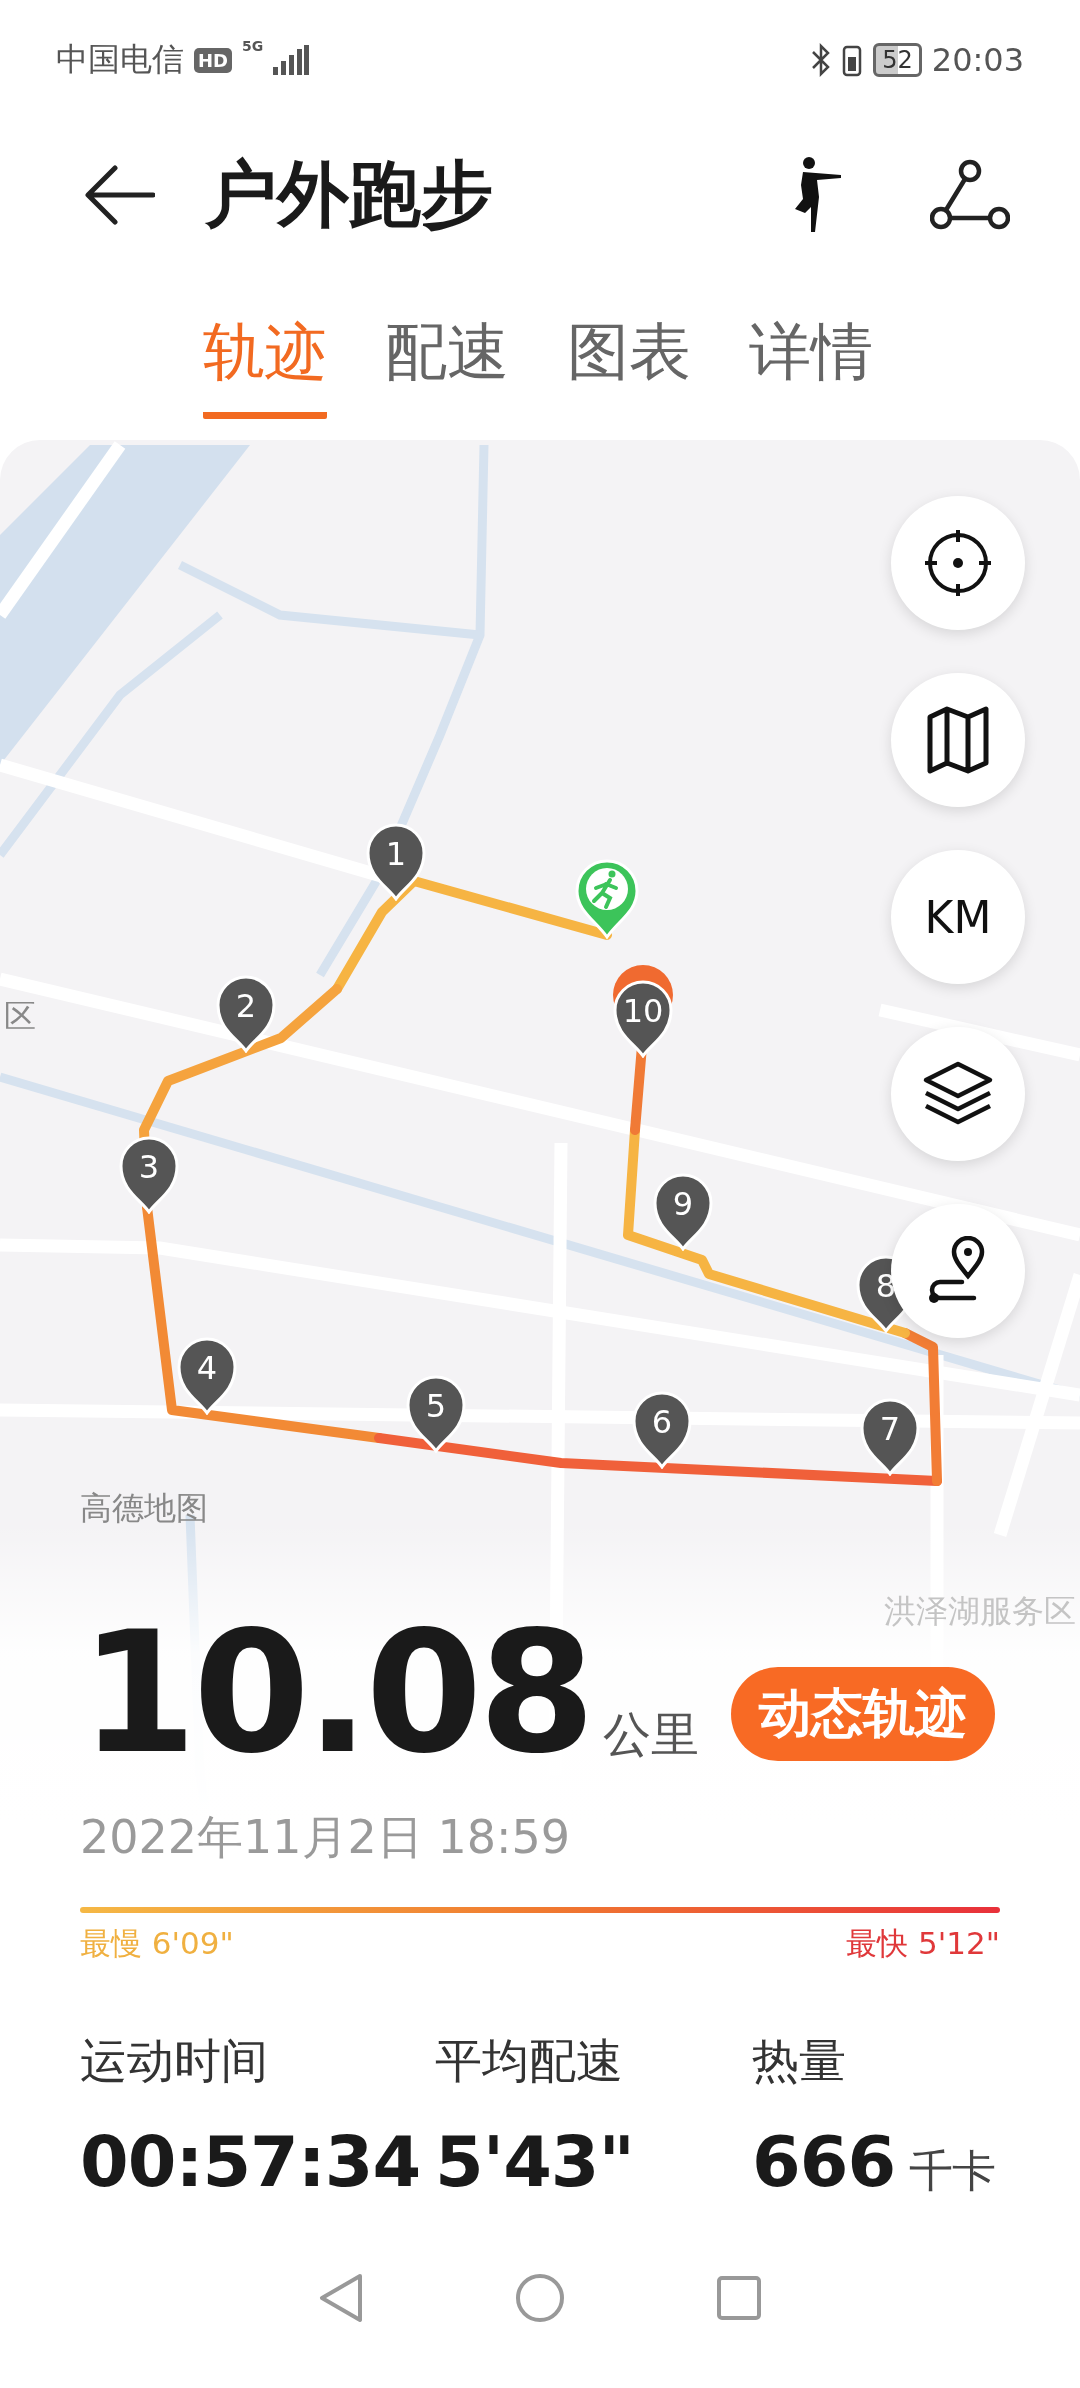  I want to click on stat-value: 666, so click(824, 2162).